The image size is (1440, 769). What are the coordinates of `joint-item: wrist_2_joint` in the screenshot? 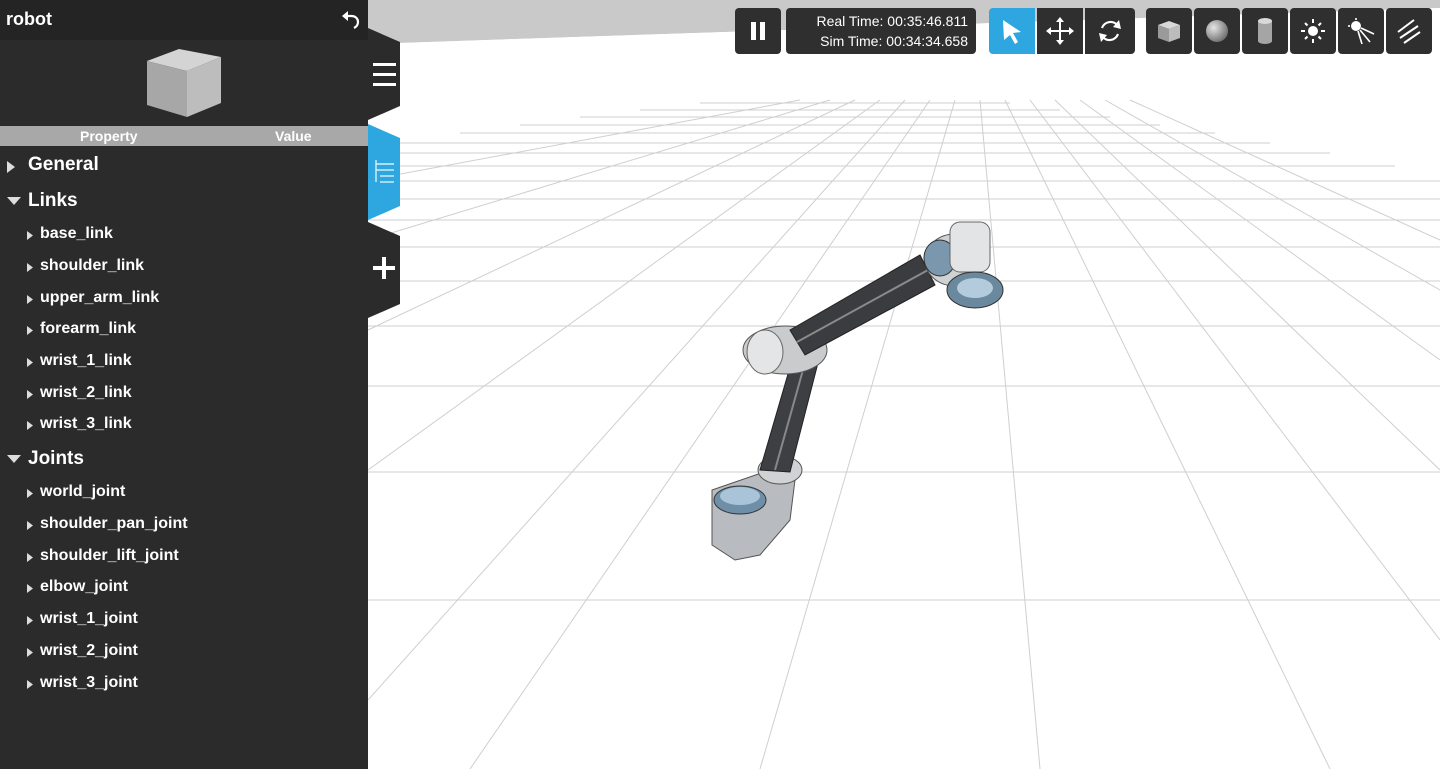 It's located at (184, 652).